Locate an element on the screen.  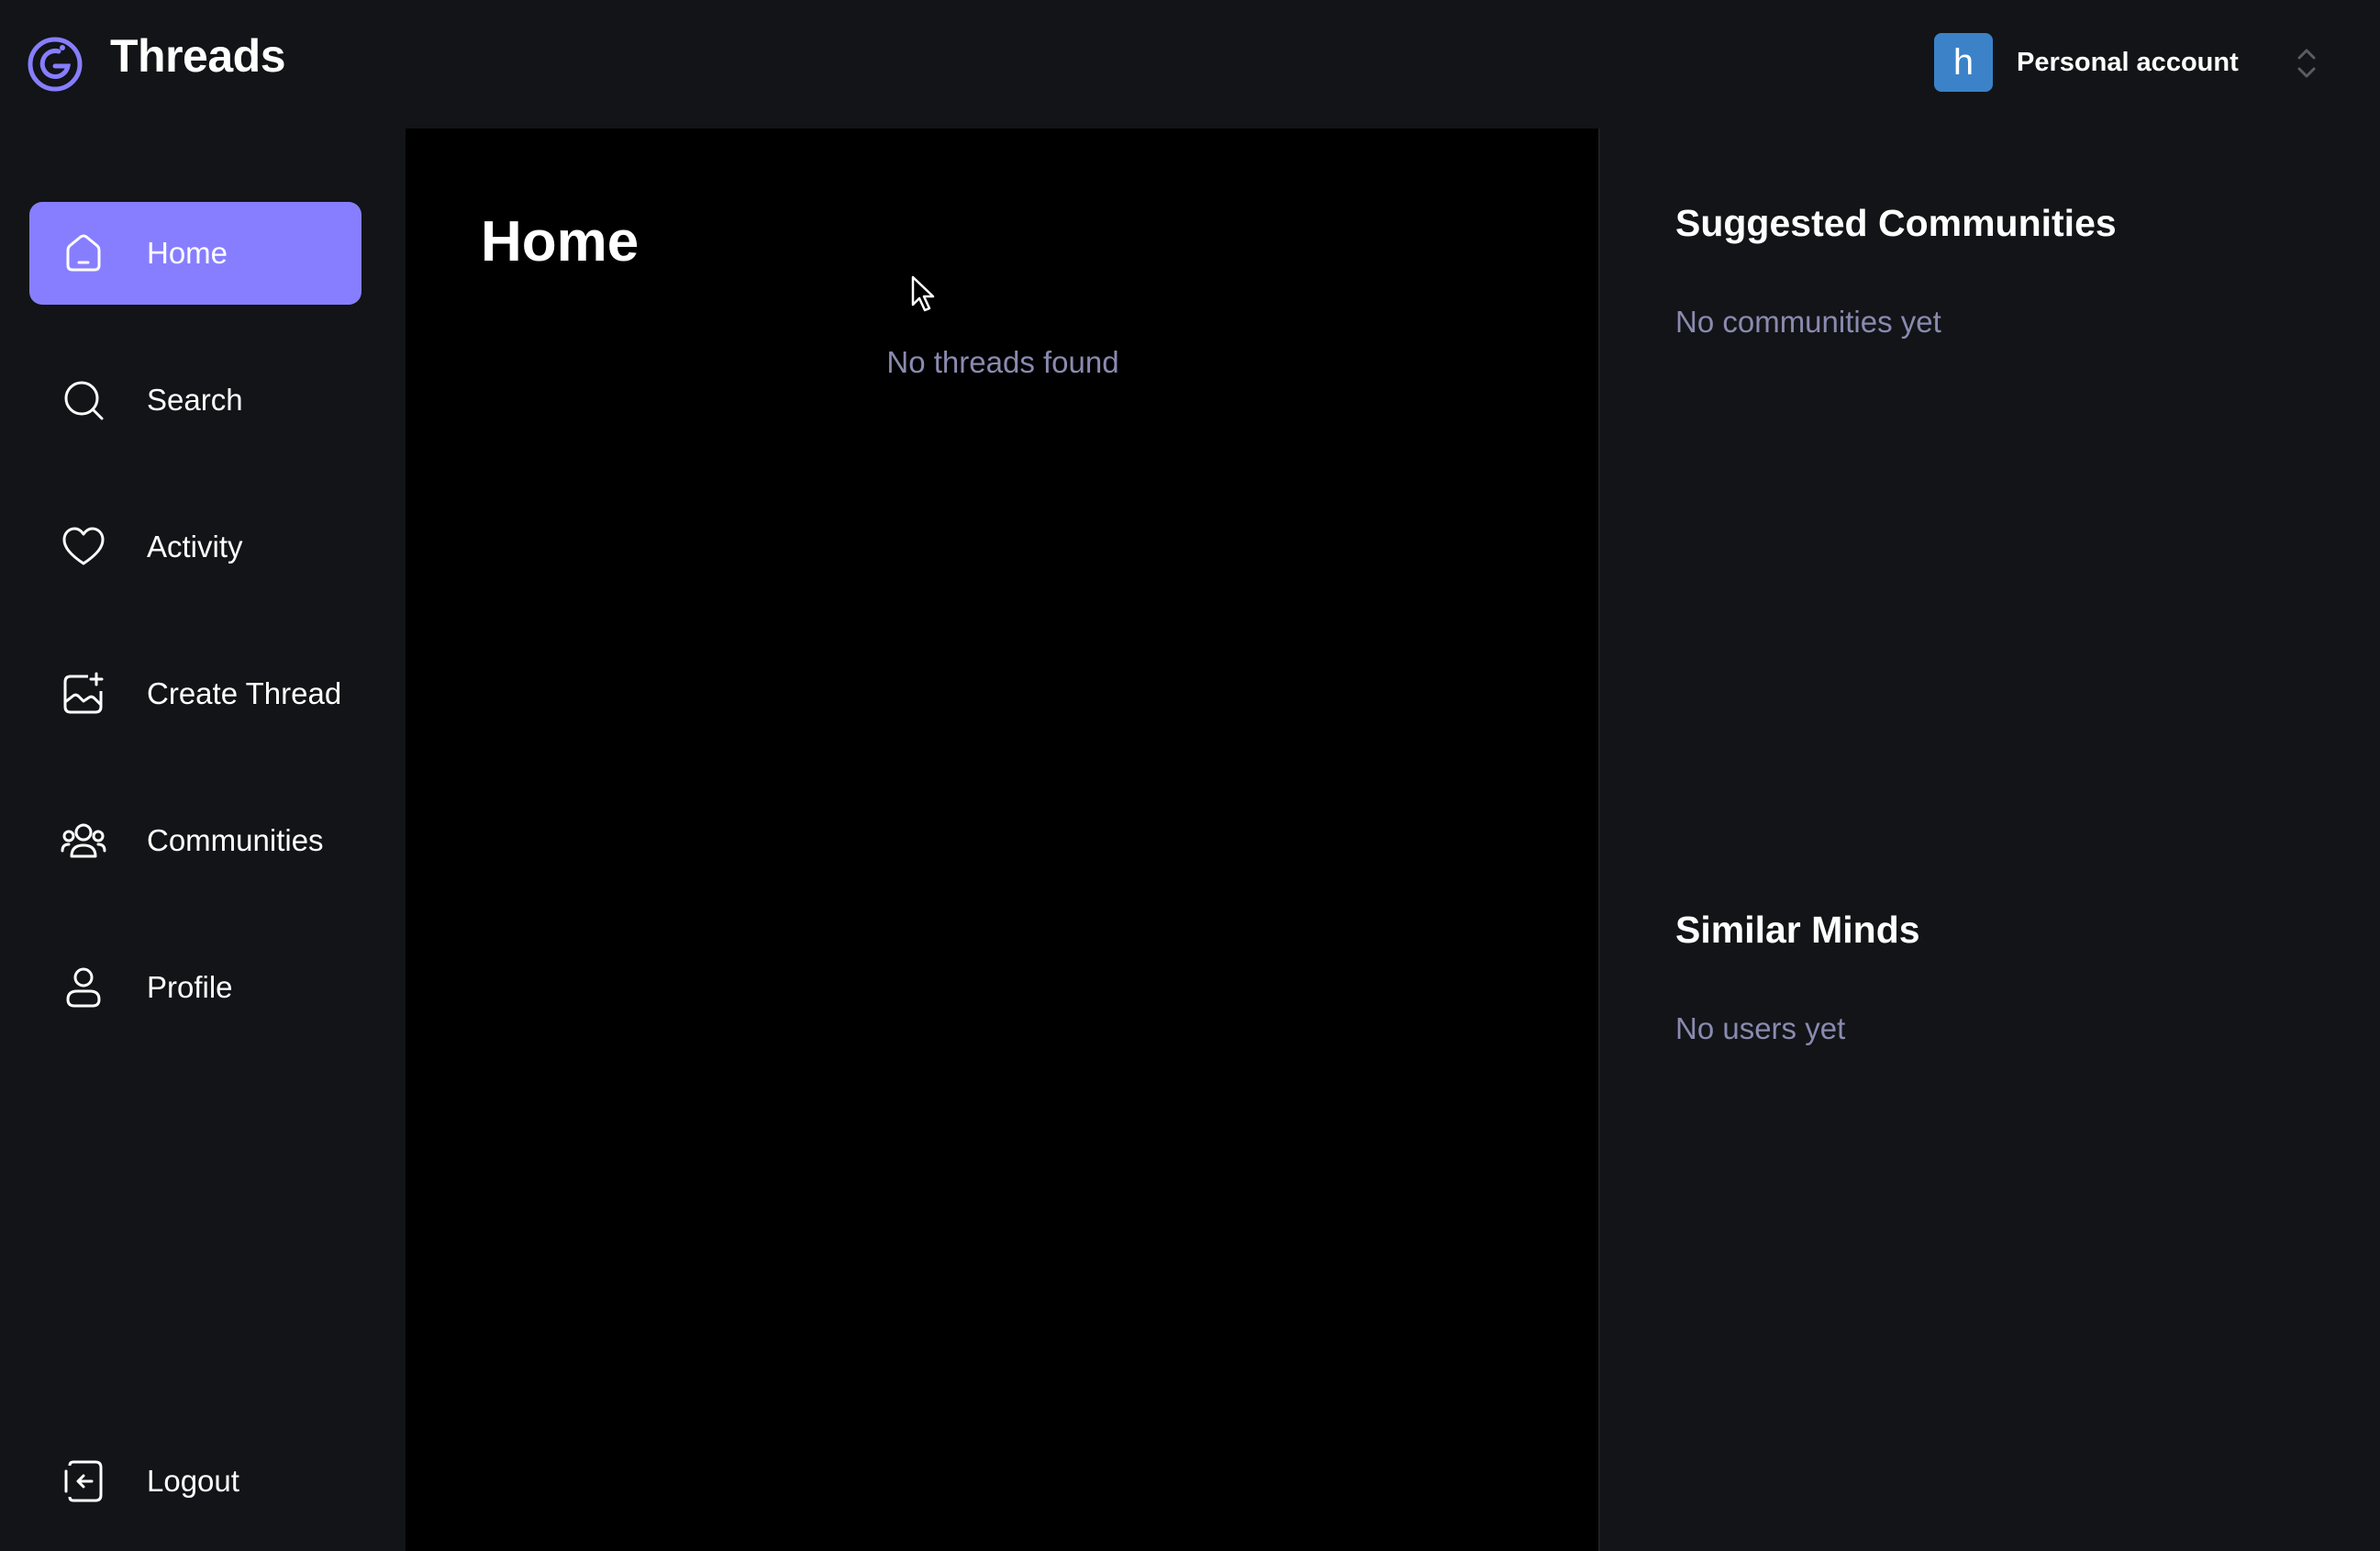
sidebar-item-activity: Activity is located at coordinates (195, 547).